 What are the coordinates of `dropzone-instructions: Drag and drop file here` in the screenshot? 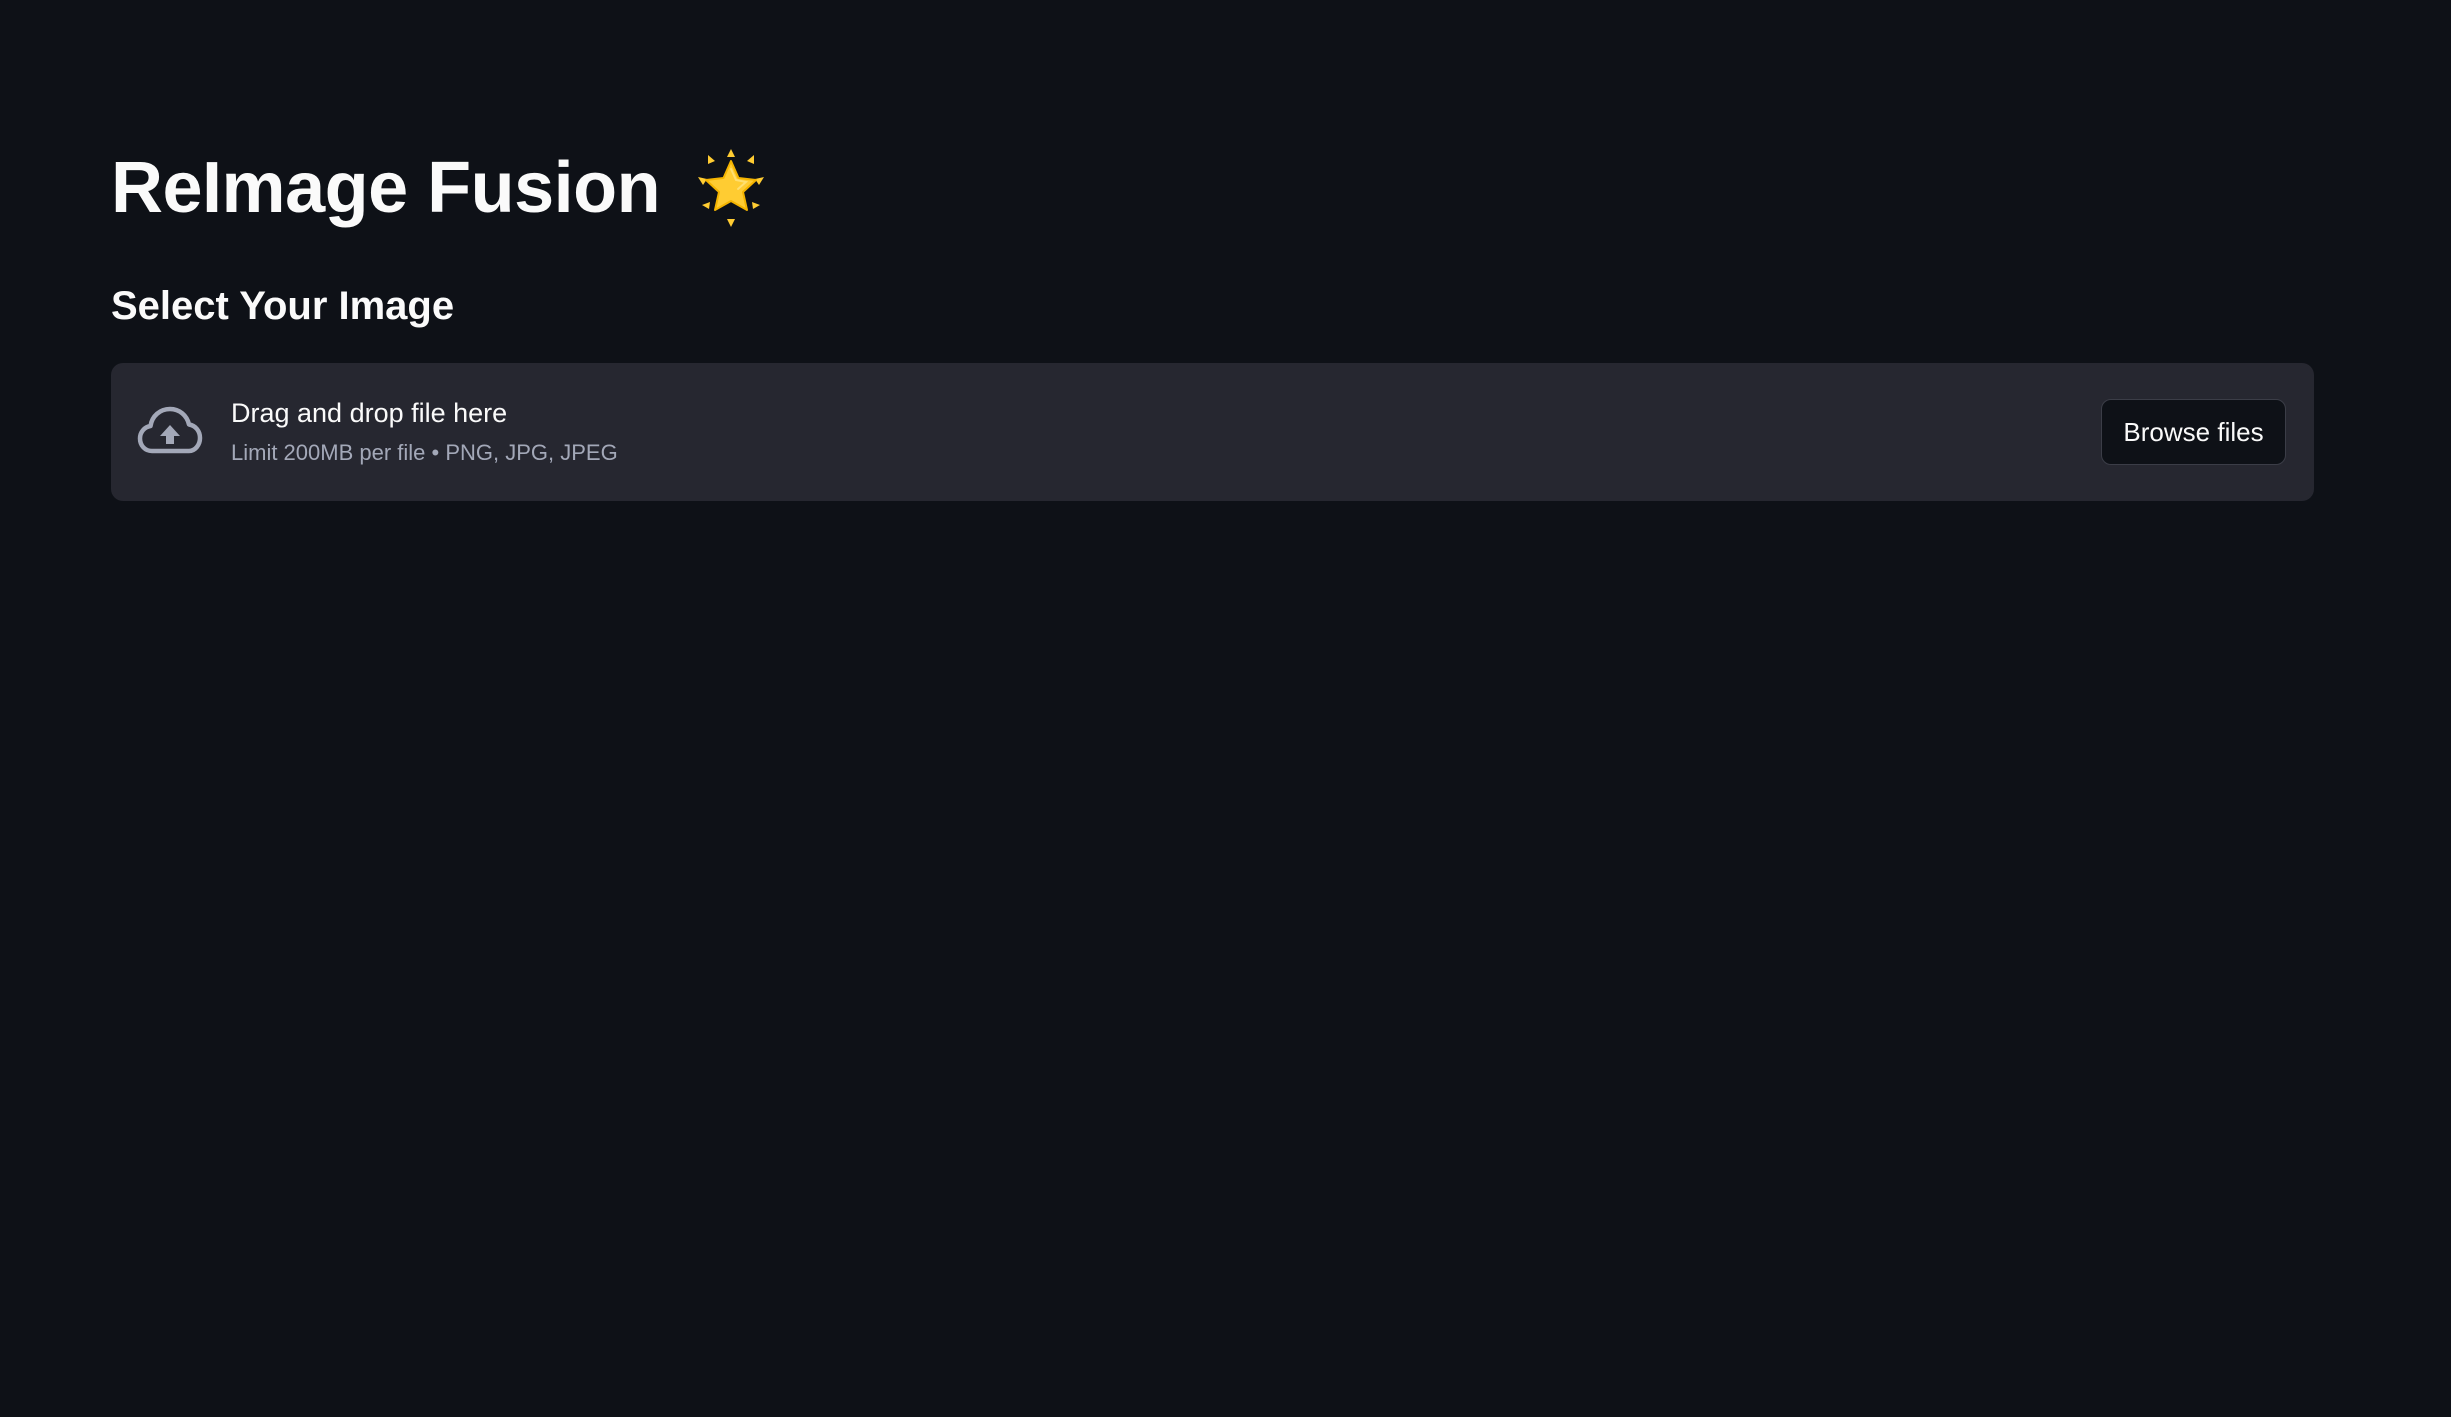 It's located at (369, 413).